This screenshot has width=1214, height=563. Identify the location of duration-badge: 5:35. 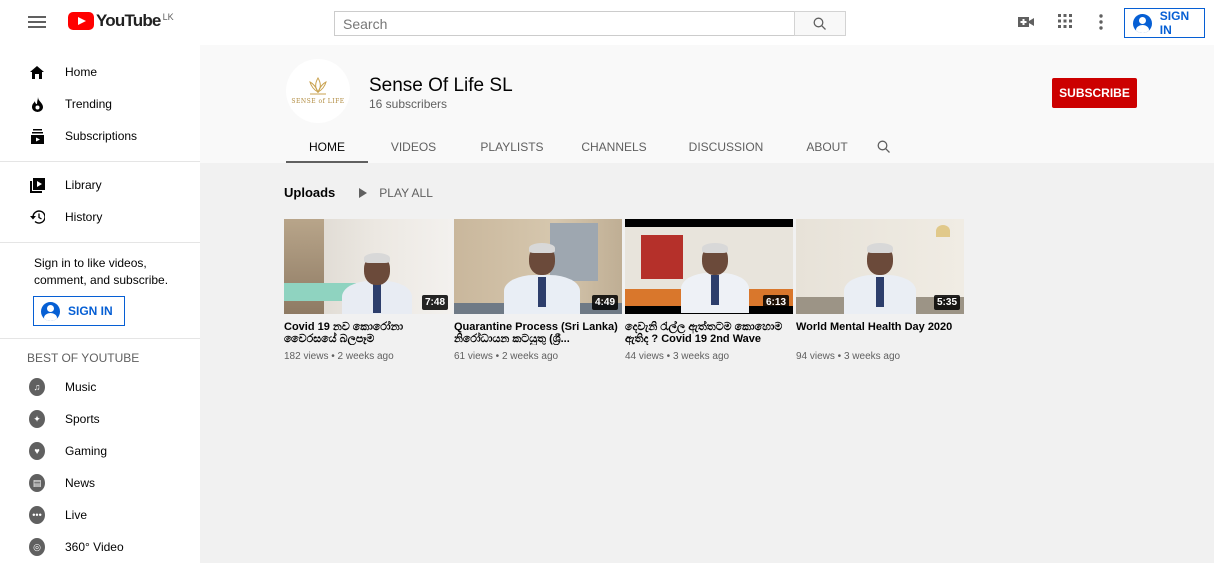
(946, 302).